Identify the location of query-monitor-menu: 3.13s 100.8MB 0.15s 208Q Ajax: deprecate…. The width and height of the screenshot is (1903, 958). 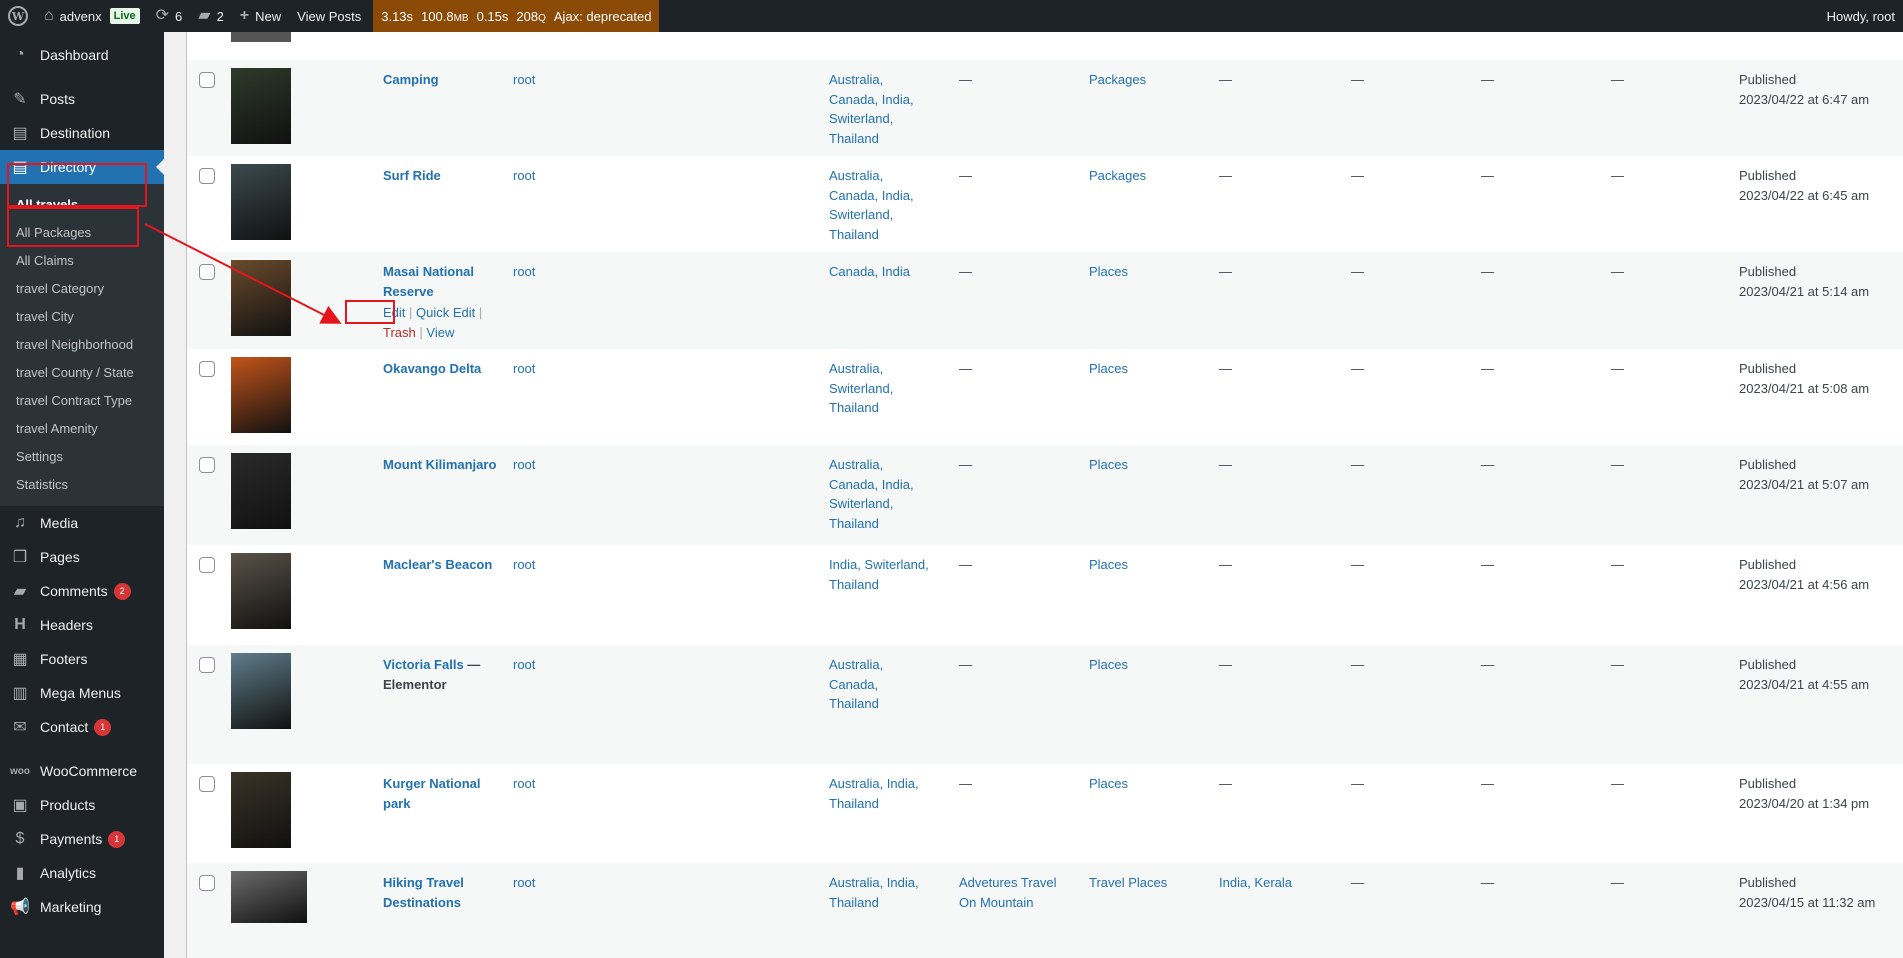
(516, 16).